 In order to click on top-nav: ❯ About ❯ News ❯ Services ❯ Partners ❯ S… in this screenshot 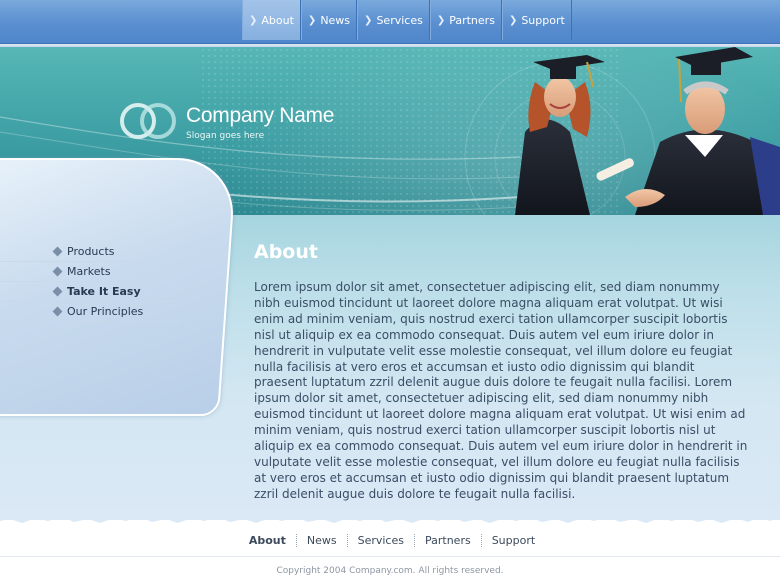, I will do `click(407, 20)`.